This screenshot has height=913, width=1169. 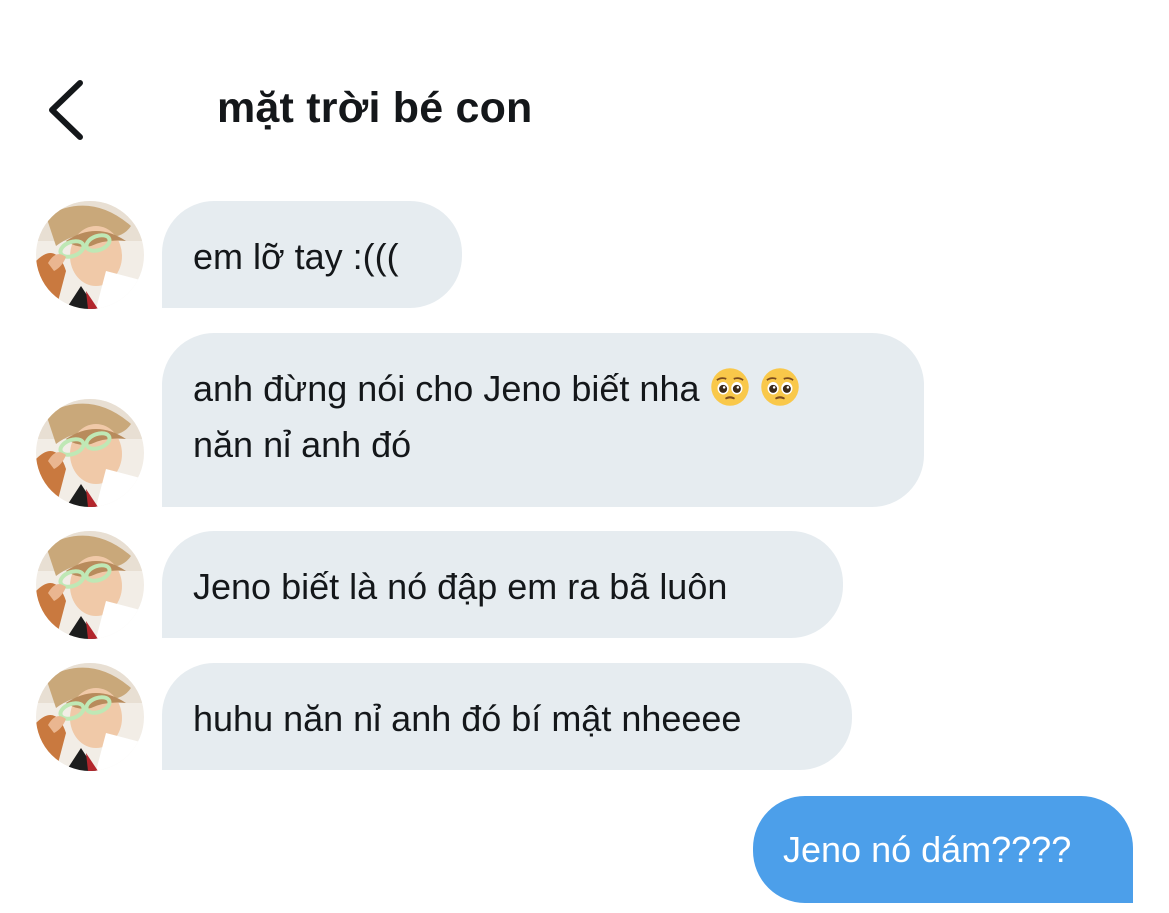 What do you see at coordinates (302, 444) in the screenshot?
I see `message-text: năn nỉ anh đó` at bounding box center [302, 444].